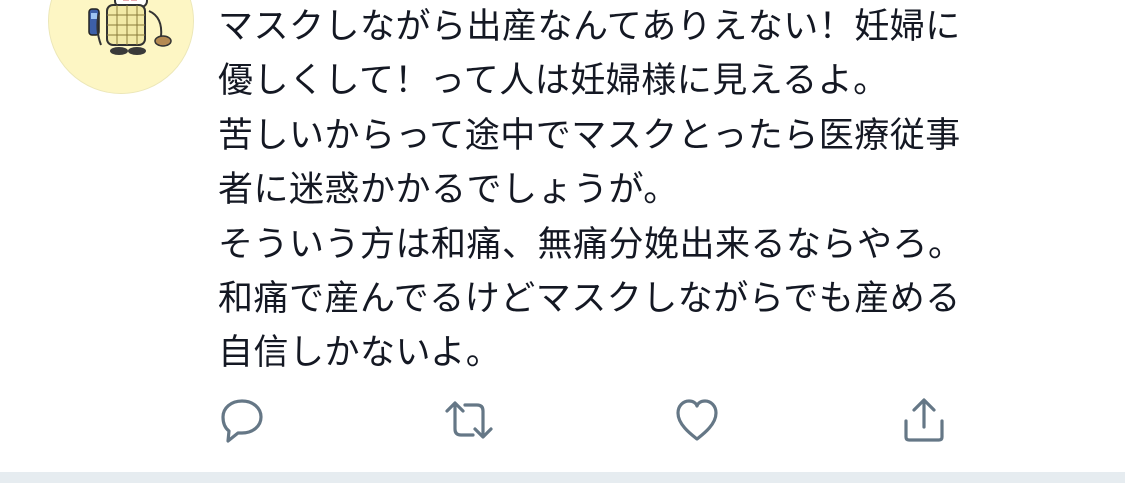  What do you see at coordinates (562, 477) in the screenshot?
I see `section-divider` at bounding box center [562, 477].